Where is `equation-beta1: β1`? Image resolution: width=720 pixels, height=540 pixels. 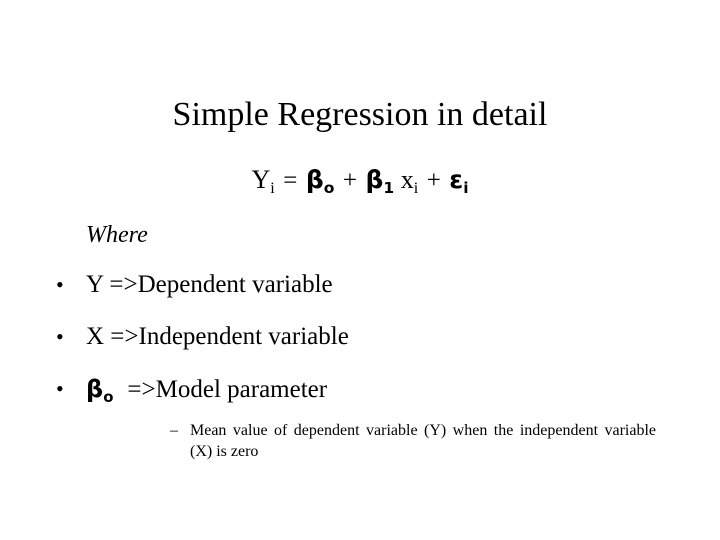 equation-beta1: β1 is located at coordinates (380, 181).